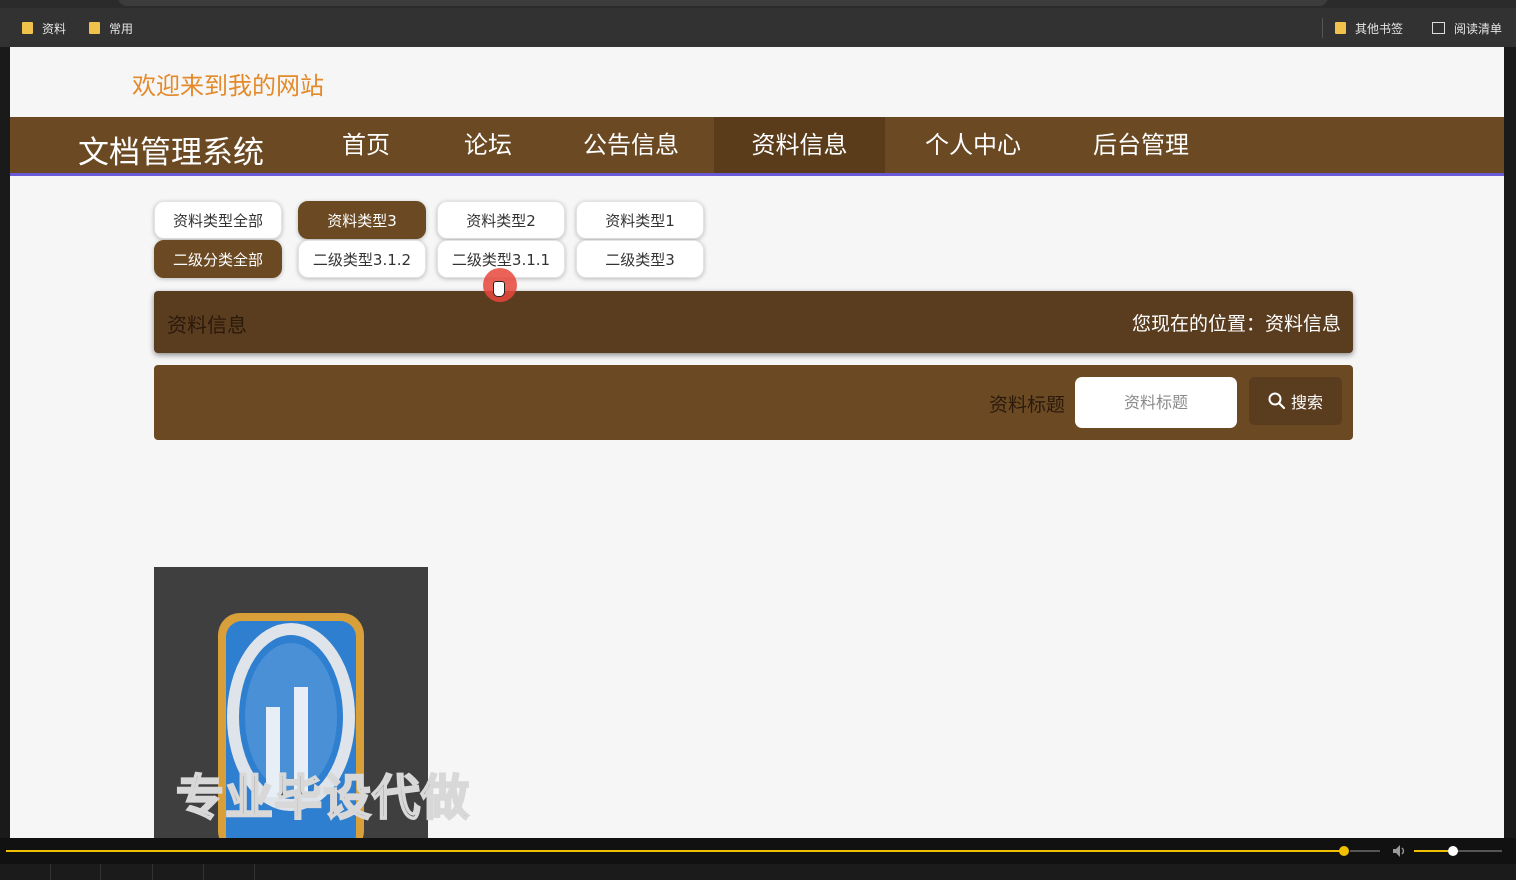 The height and width of the screenshot is (880, 1516). I want to click on nav-admin: 后台管理, so click(1141, 145).